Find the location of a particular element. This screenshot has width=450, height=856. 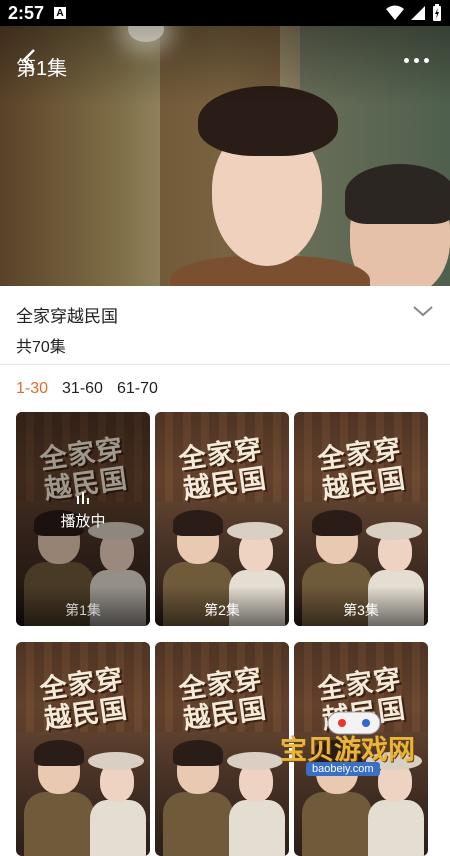

range-tab-61-70: 61-70 is located at coordinates (137, 389).